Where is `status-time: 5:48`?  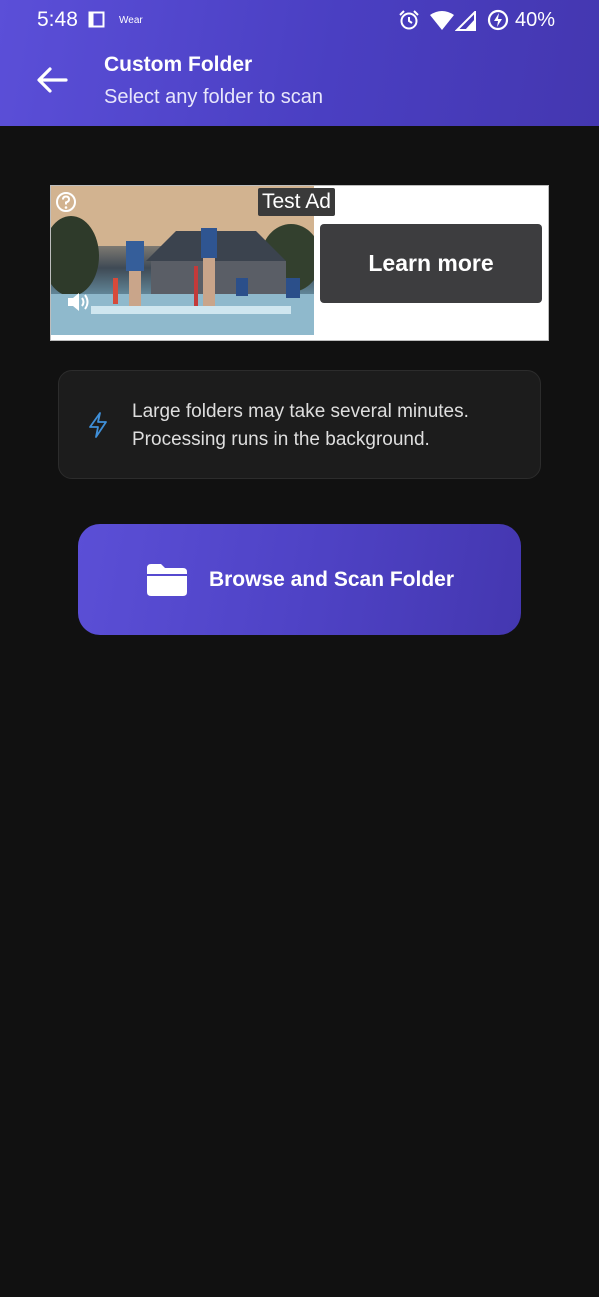 status-time: 5:48 is located at coordinates (57, 19).